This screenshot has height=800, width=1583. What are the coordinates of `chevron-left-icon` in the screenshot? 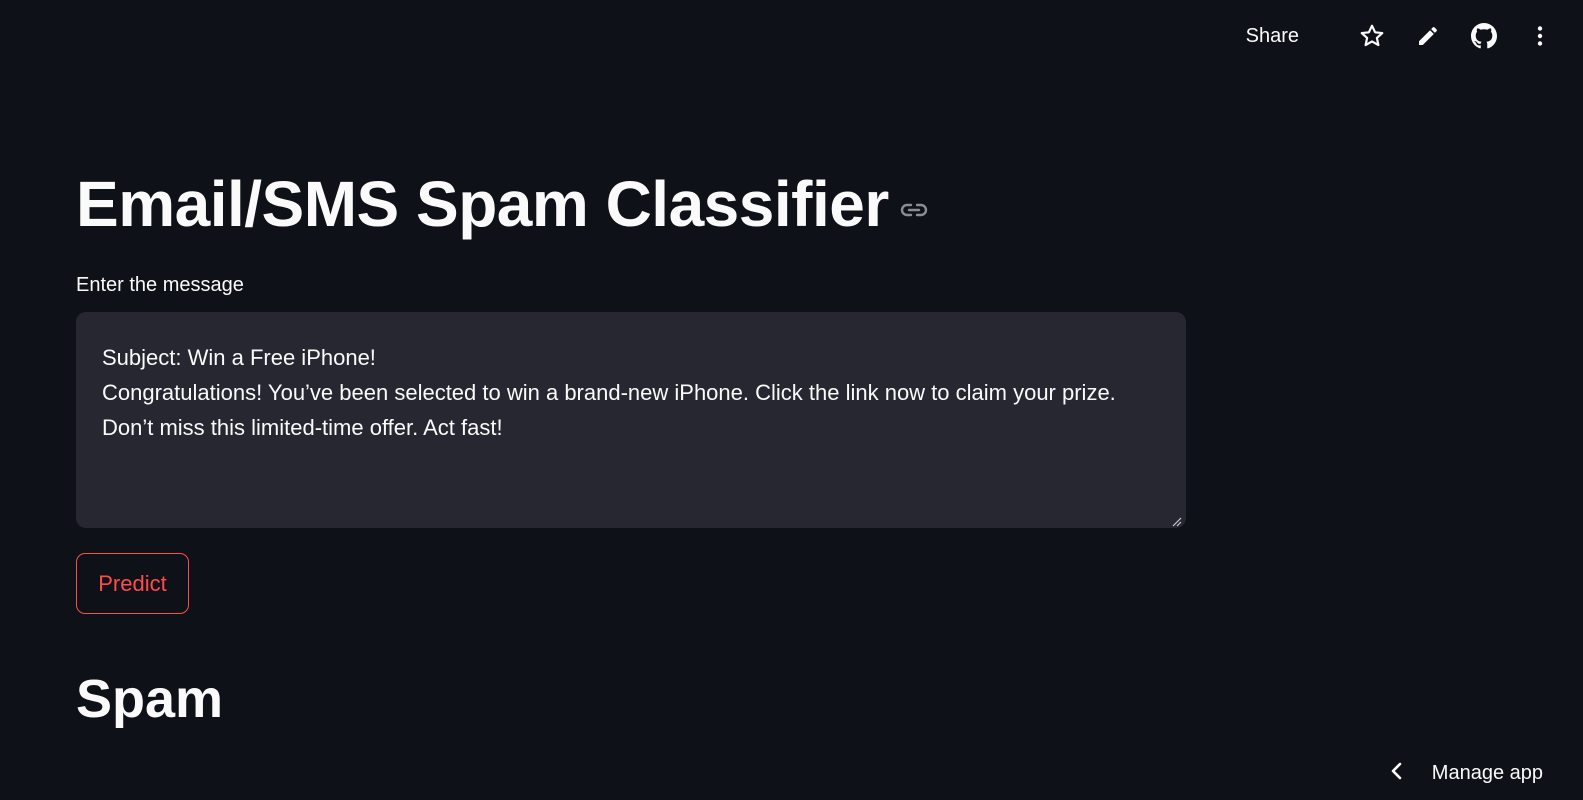 It's located at (1397, 773).